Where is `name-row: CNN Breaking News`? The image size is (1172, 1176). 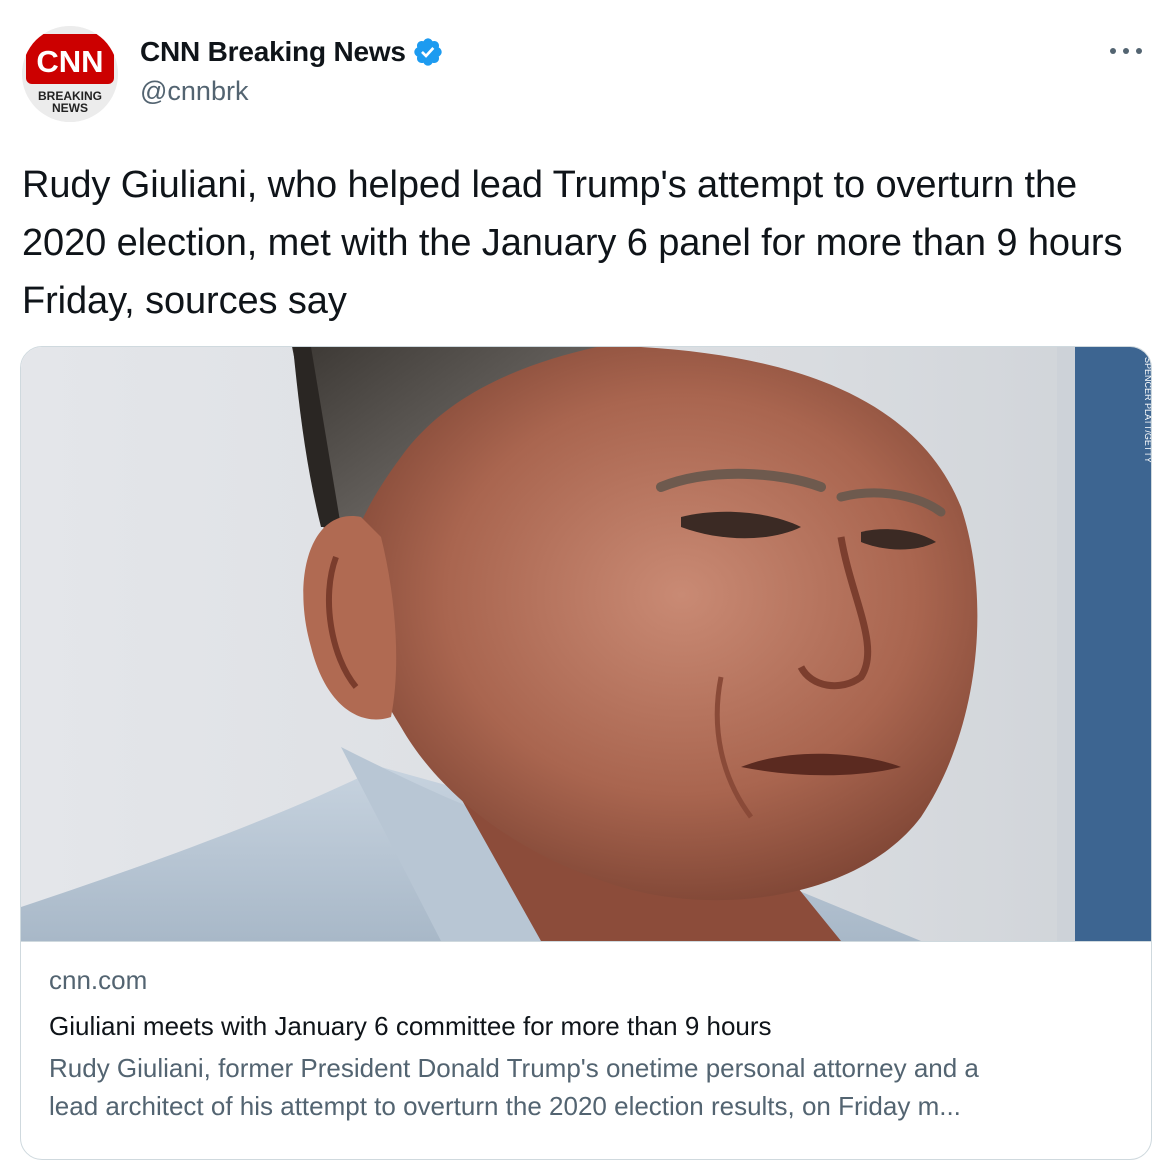
name-row: CNN Breaking News is located at coordinates (292, 52).